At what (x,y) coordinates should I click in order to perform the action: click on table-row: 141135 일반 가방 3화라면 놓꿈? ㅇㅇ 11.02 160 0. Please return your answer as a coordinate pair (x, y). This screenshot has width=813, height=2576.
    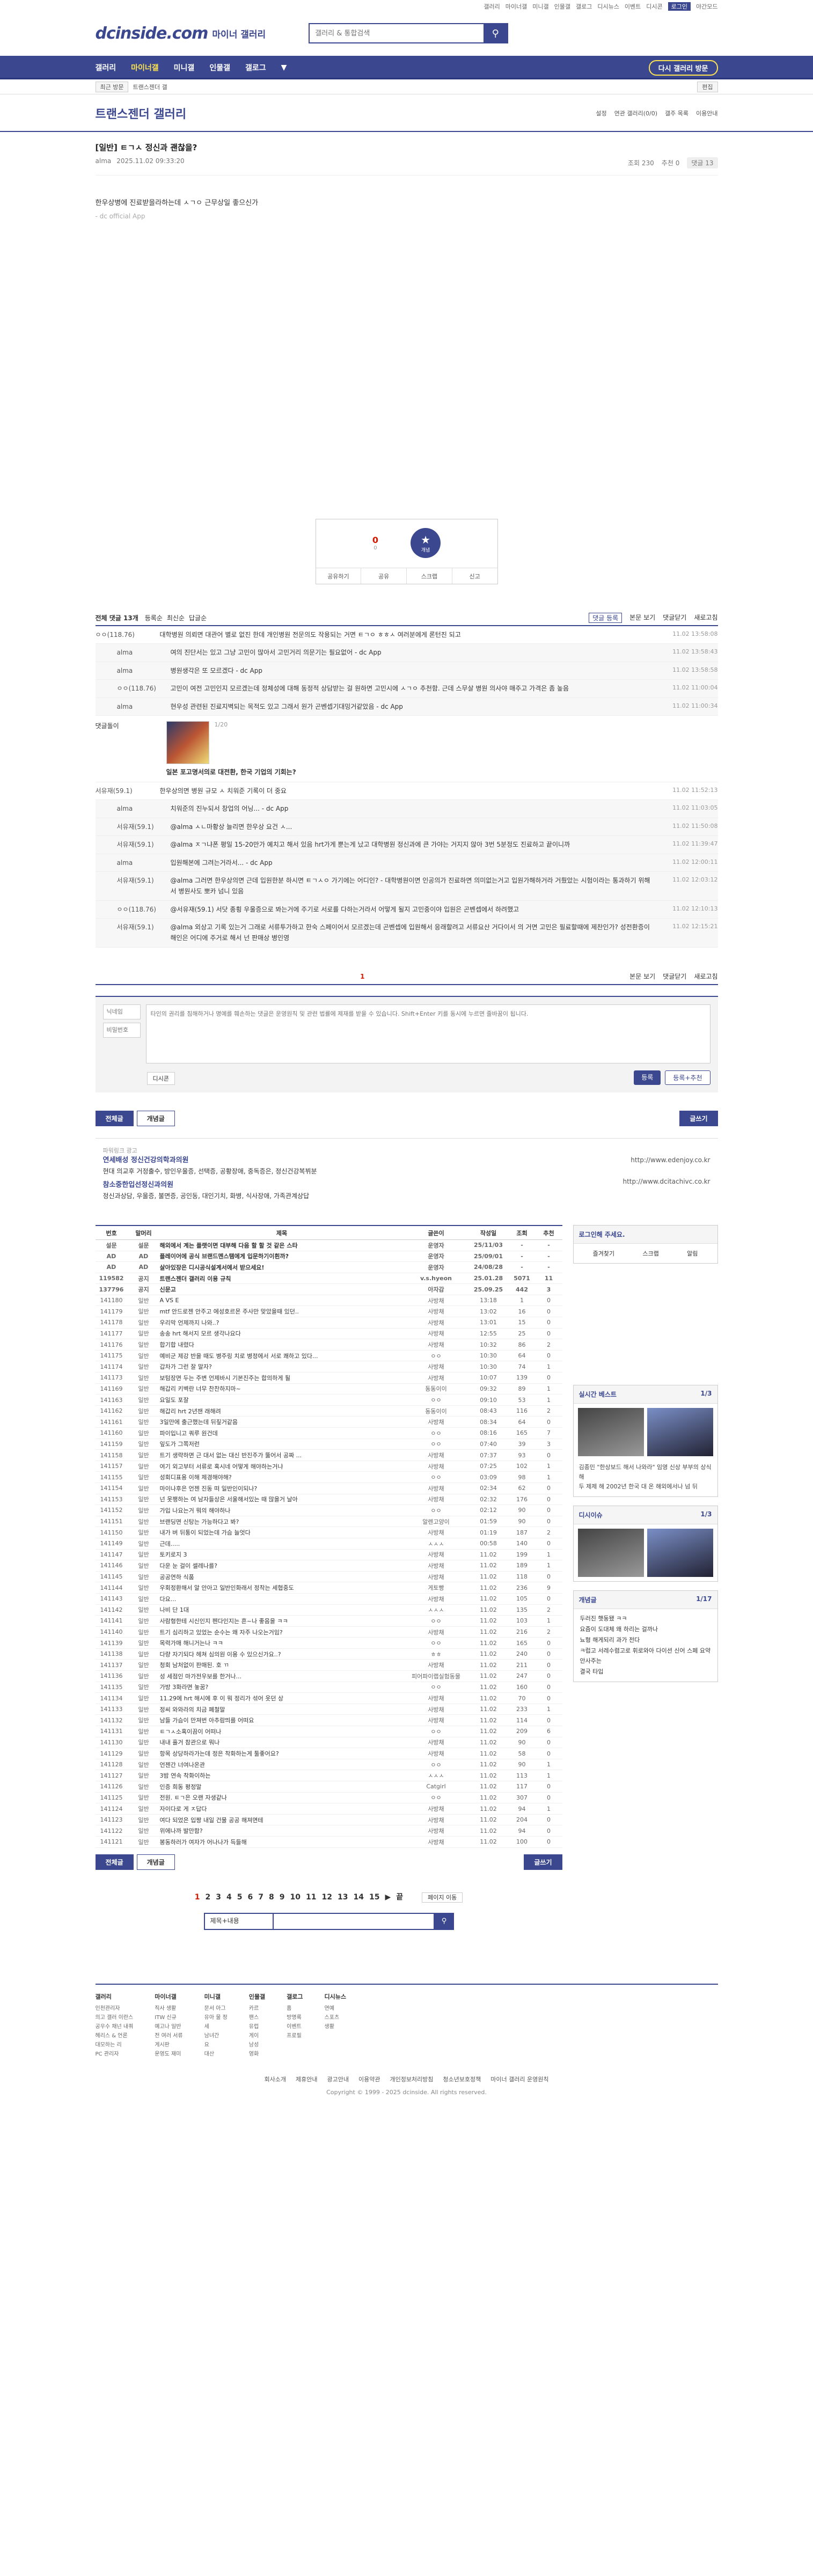
    Looking at the image, I should click on (329, 1687).